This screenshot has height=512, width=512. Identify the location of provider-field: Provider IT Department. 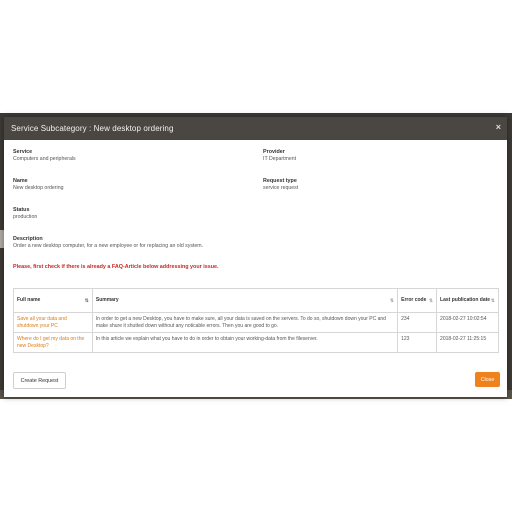
(279, 156).